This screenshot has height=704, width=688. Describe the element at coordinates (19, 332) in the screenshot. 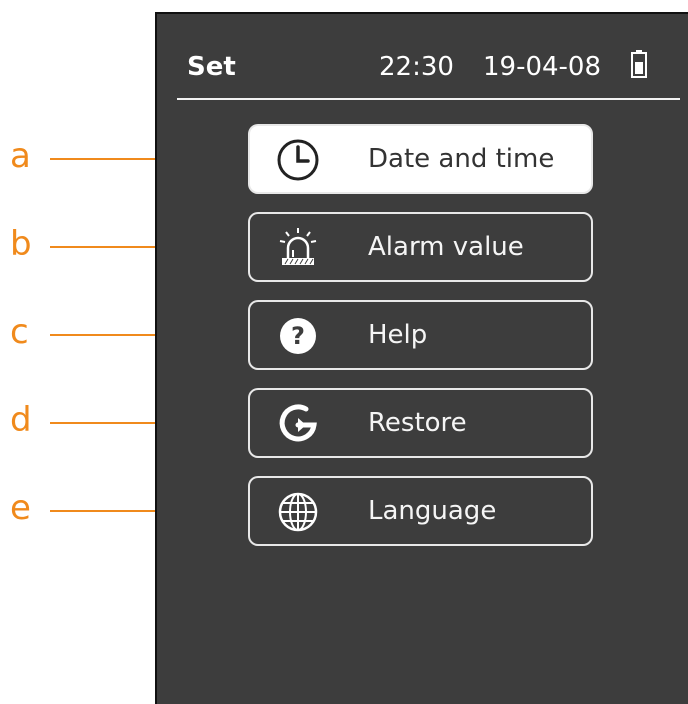

I see `callout-letter-c: c` at that location.